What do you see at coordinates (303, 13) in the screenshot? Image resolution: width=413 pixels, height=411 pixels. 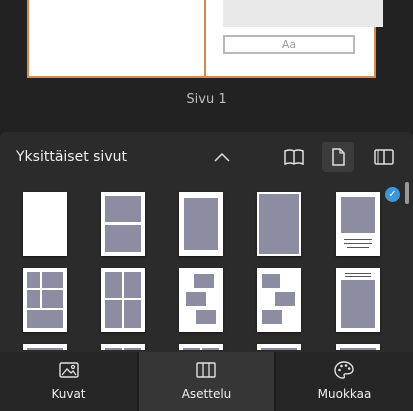 I see `image-placeholder` at bounding box center [303, 13].